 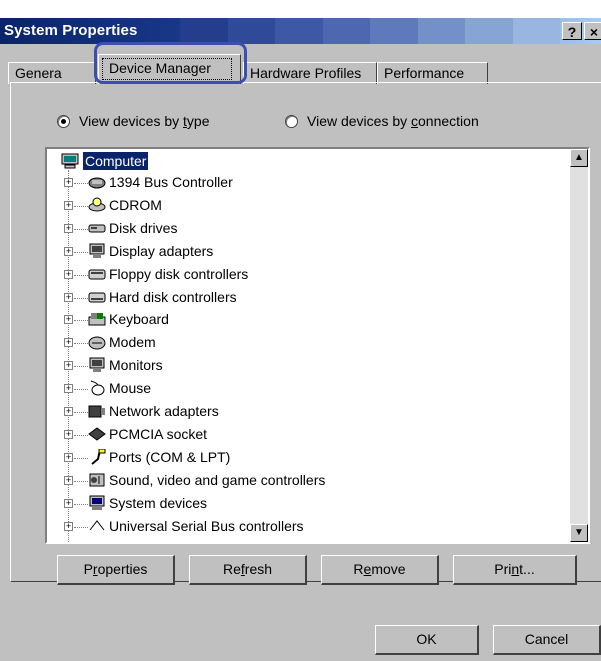 I want to click on properties-button: Properties, so click(x=116, y=570).